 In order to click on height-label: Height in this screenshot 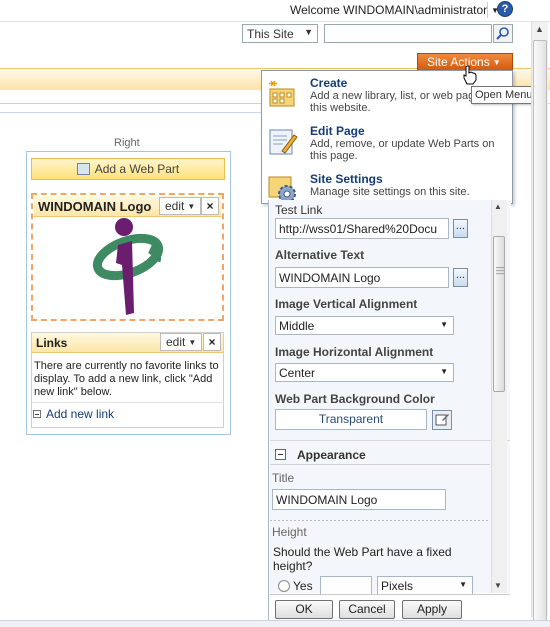, I will do `click(289, 532)`.